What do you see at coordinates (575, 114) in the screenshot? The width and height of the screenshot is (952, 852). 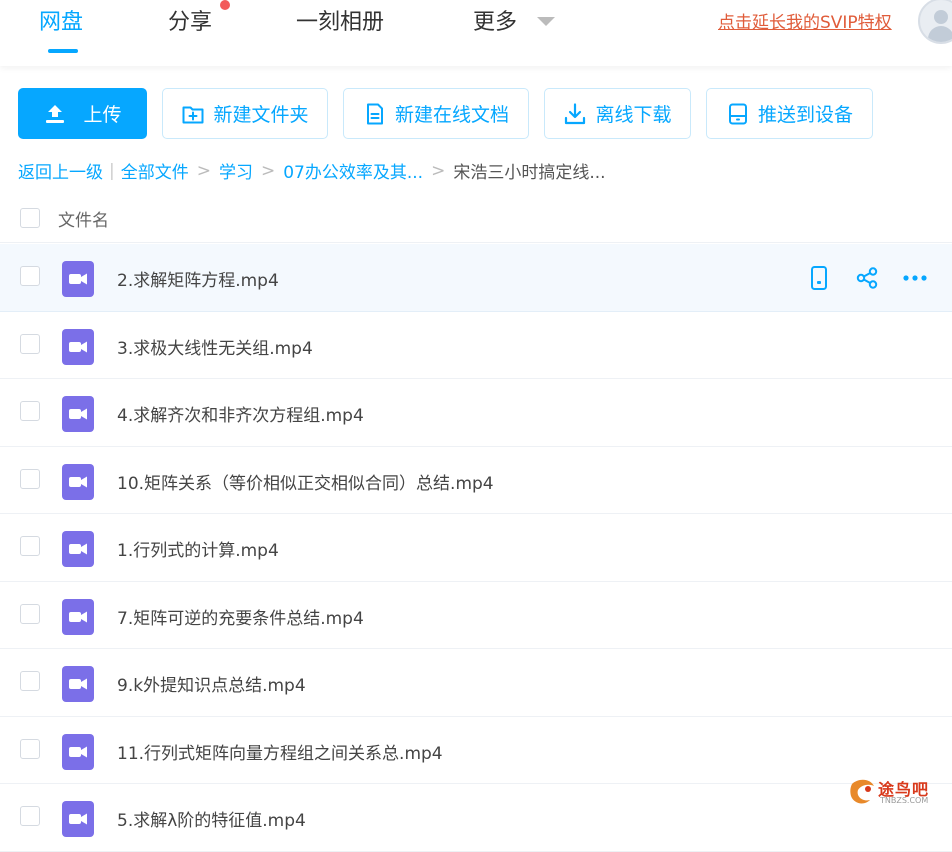 I see `download-icon` at bounding box center [575, 114].